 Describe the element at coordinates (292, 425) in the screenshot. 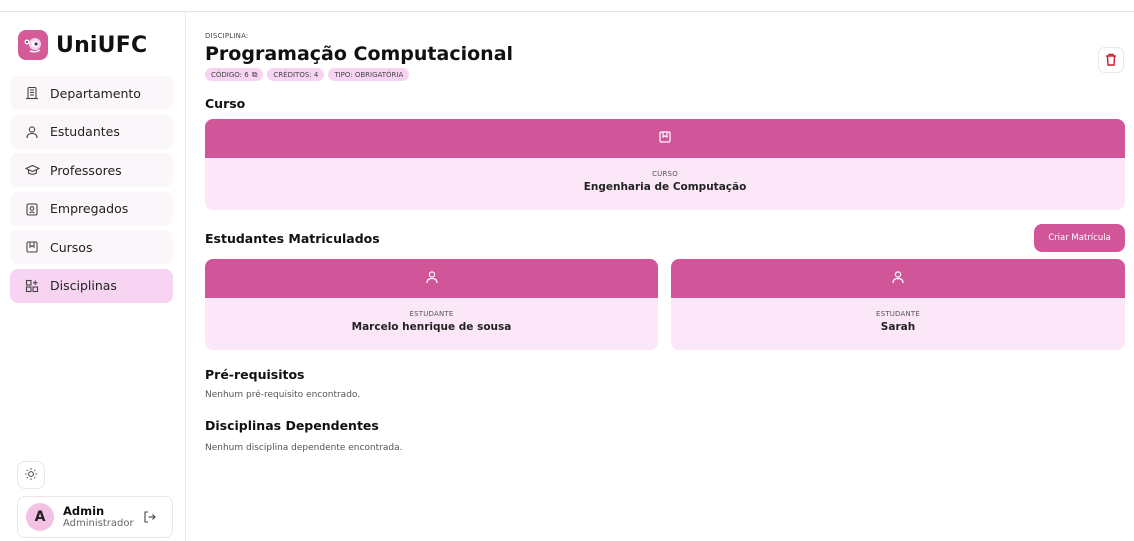

I see `section-dependentes-heading: Disciplinas Dependentes` at that location.